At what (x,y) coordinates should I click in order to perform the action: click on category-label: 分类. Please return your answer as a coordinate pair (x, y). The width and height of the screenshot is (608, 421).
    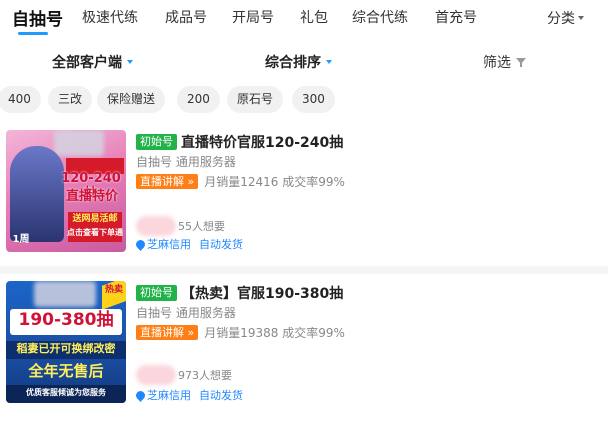
    Looking at the image, I should click on (561, 19).